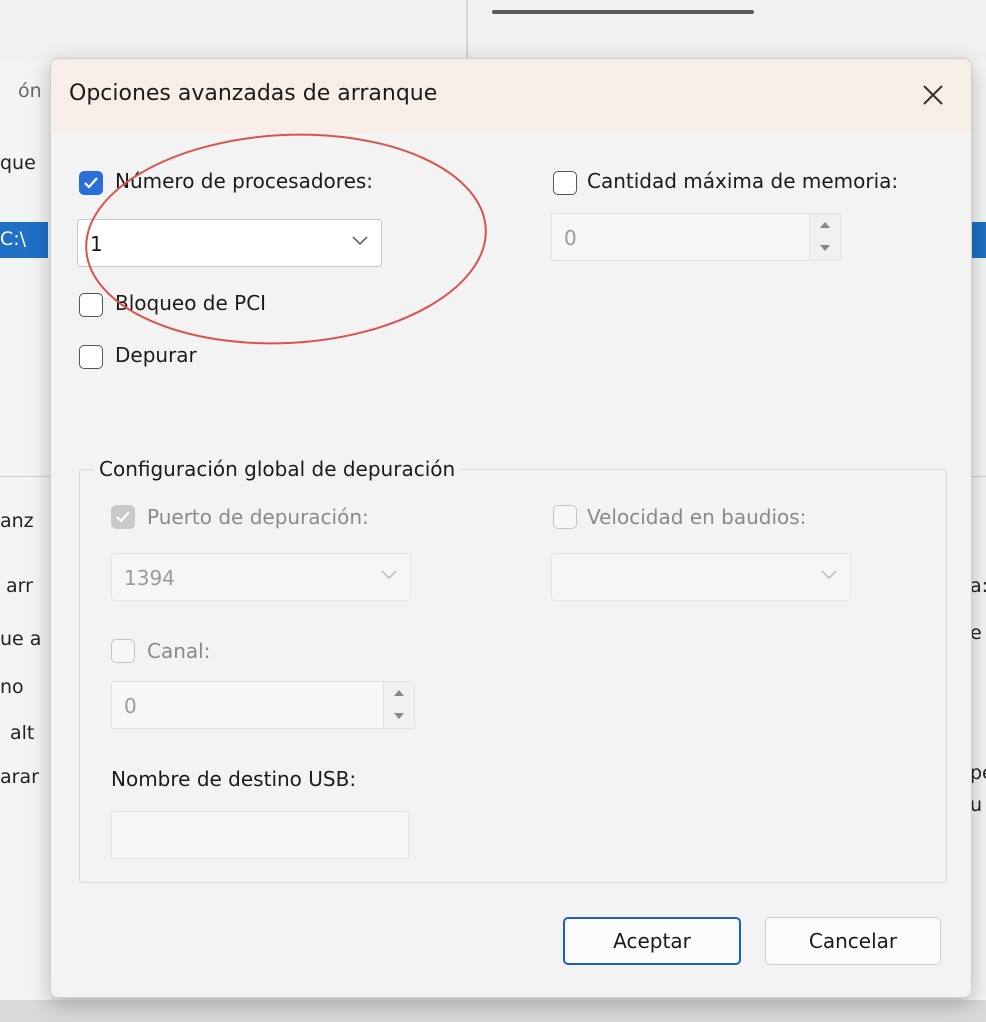  What do you see at coordinates (123, 651) in the screenshot?
I see `channel-checkbox` at bounding box center [123, 651].